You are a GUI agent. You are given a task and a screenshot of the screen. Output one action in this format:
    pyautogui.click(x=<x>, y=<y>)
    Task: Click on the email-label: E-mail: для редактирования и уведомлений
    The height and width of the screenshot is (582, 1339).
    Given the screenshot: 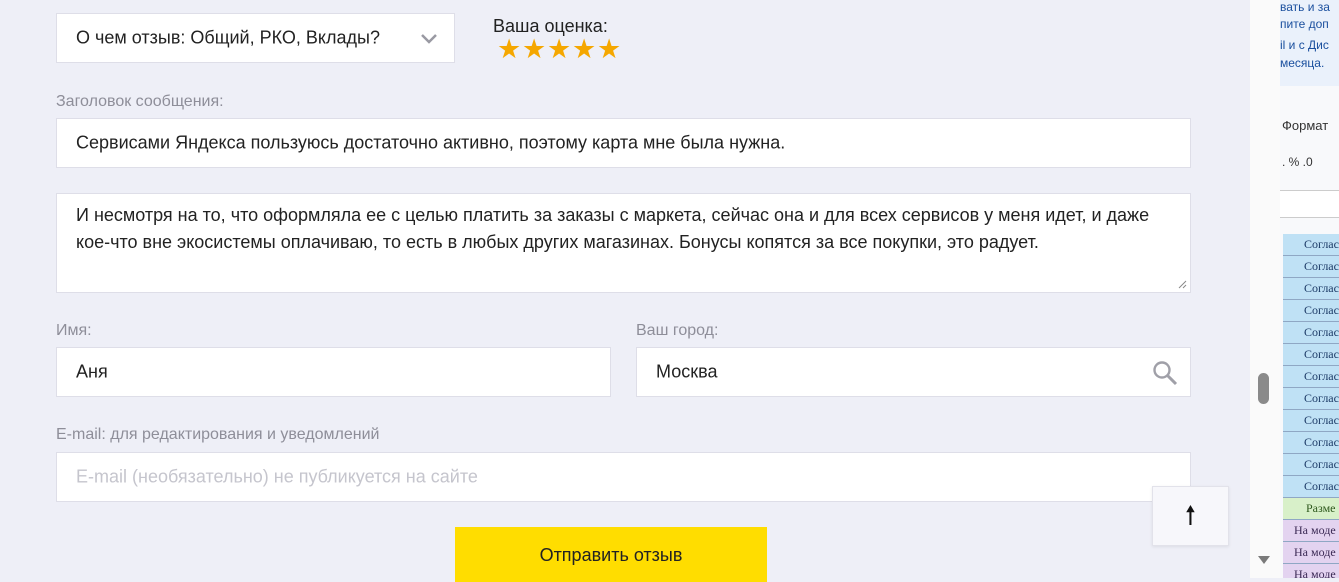 What is the action you would take?
    pyautogui.click(x=218, y=434)
    